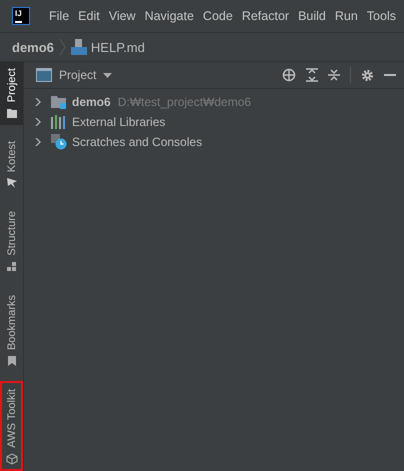  Describe the element at coordinates (12, 183) in the screenshot. I see `kotest-icon` at that location.